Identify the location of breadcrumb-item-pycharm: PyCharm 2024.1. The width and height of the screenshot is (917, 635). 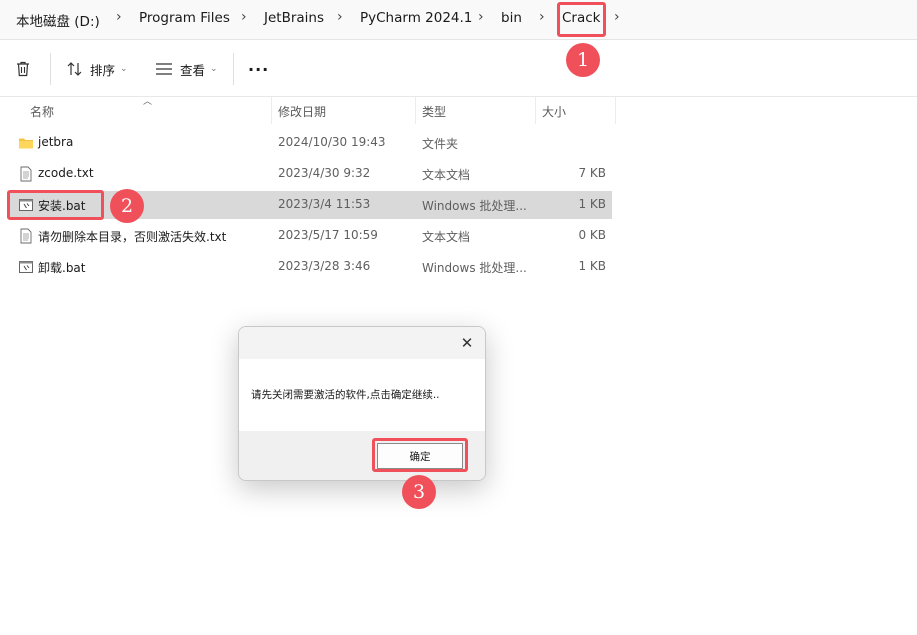
(416, 18).